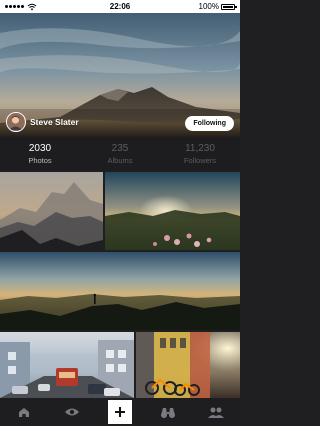 The height and width of the screenshot is (426, 320). Describe the element at coordinates (120, 148) in the screenshot. I see `stat-value: 235` at that location.